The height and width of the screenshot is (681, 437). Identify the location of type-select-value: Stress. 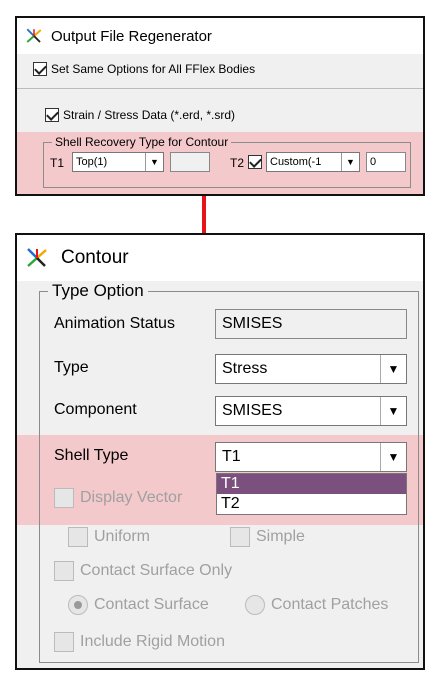
(245, 368).